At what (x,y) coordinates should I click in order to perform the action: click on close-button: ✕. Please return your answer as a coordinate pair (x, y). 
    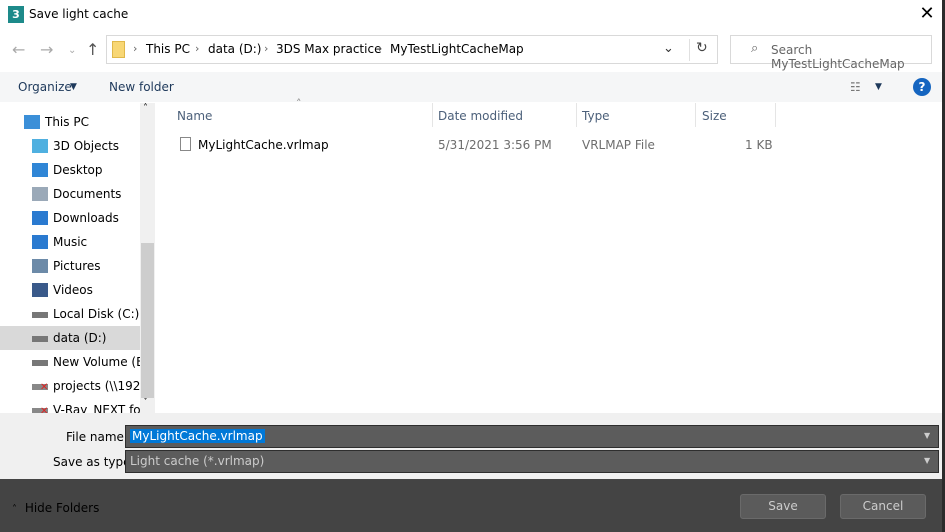
    Looking at the image, I should click on (927, 14).